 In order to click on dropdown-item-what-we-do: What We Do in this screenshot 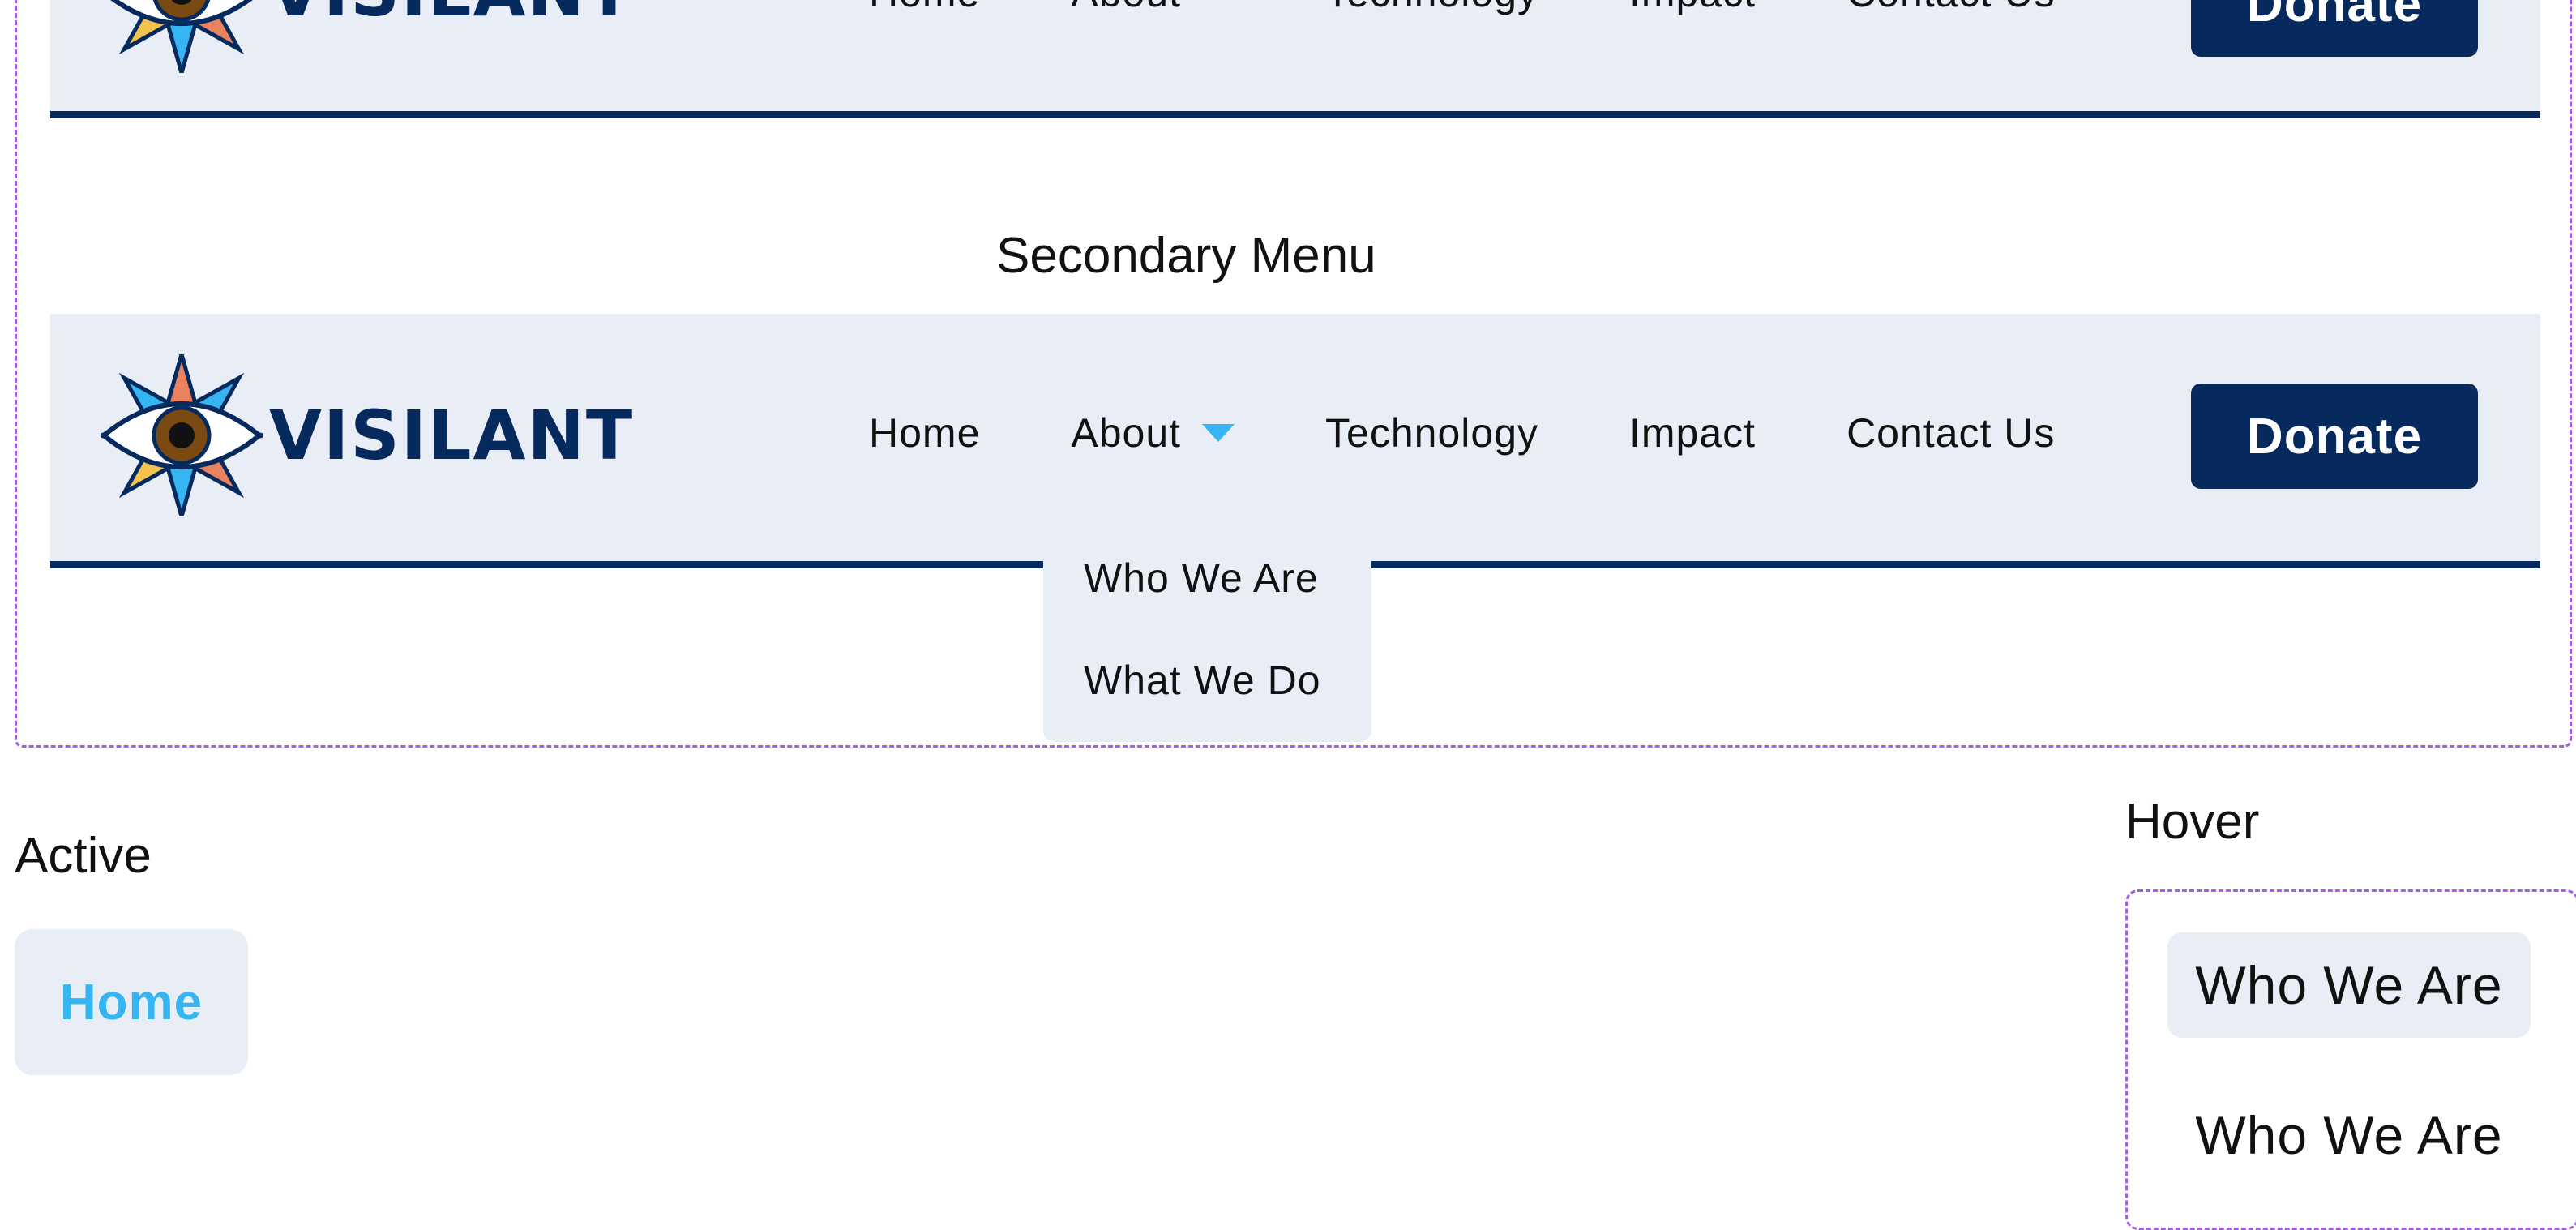, I will do `click(1202, 681)`.